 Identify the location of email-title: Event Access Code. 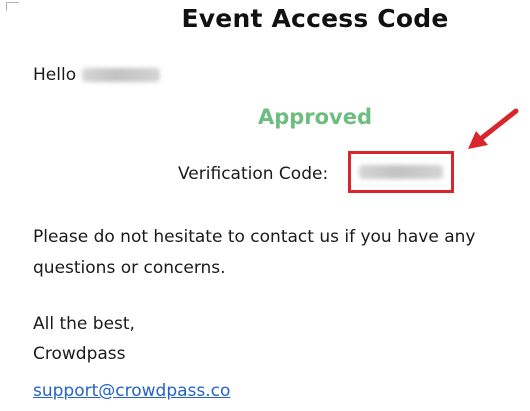
(315, 18).